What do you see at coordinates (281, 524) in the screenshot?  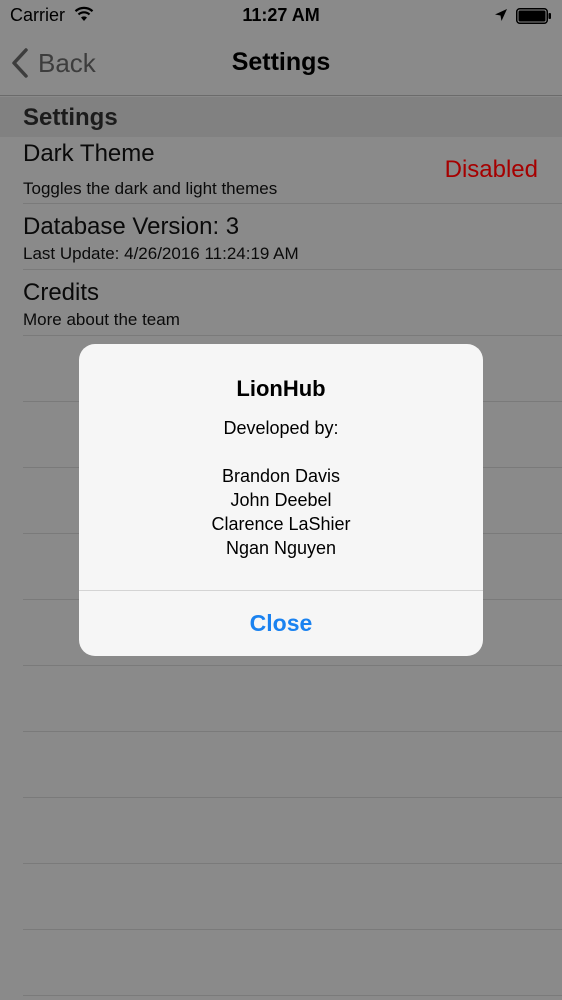 I see `developer-name: Clarence LaShier` at bounding box center [281, 524].